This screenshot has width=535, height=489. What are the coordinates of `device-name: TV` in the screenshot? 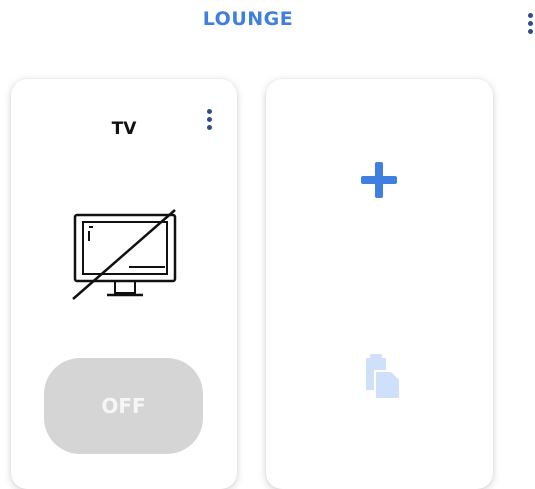 It's located at (124, 129).